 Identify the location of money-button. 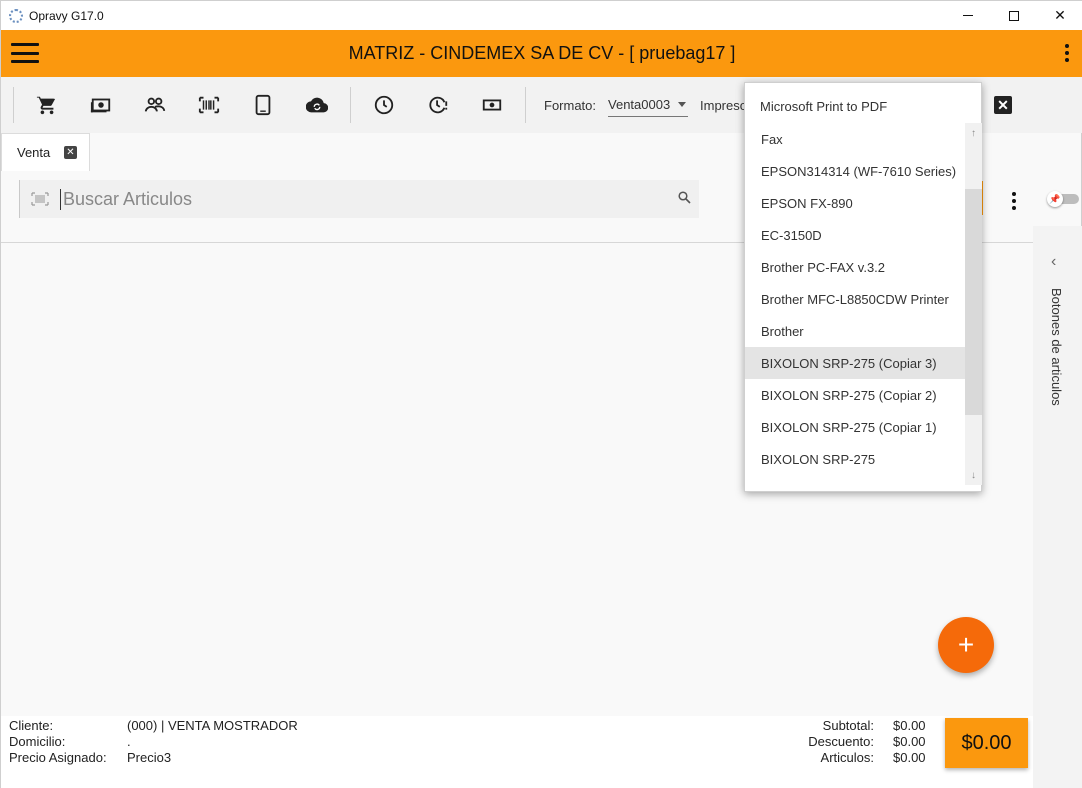
(492, 105).